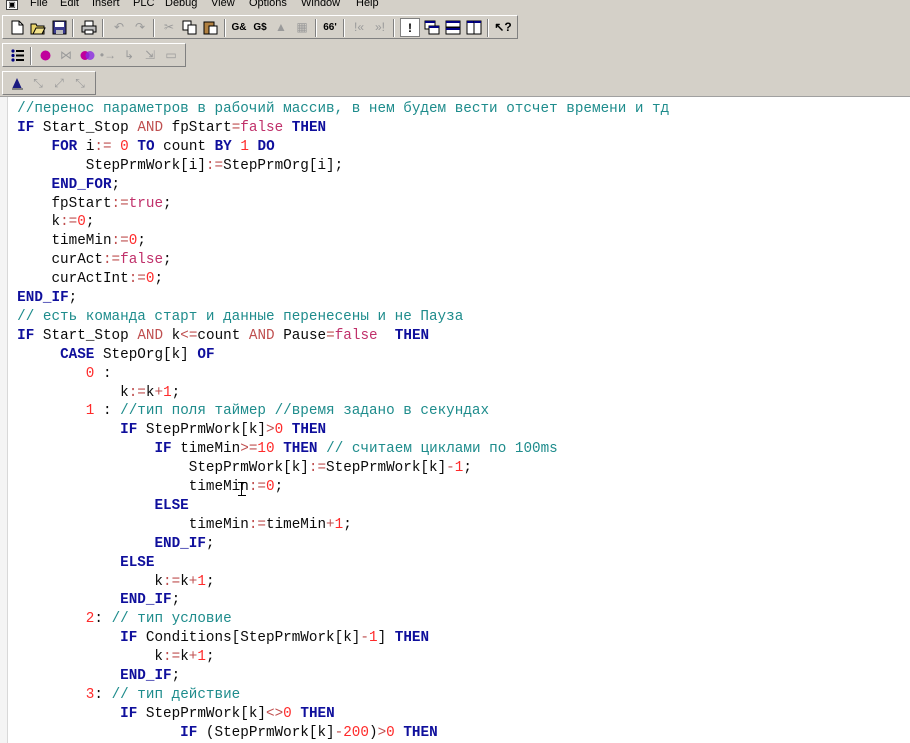 This screenshot has height=743, width=910. What do you see at coordinates (214, 638) in the screenshot?
I see `code-line: IF Conditions[StepPrmWork[k]-1] THEN` at bounding box center [214, 638].